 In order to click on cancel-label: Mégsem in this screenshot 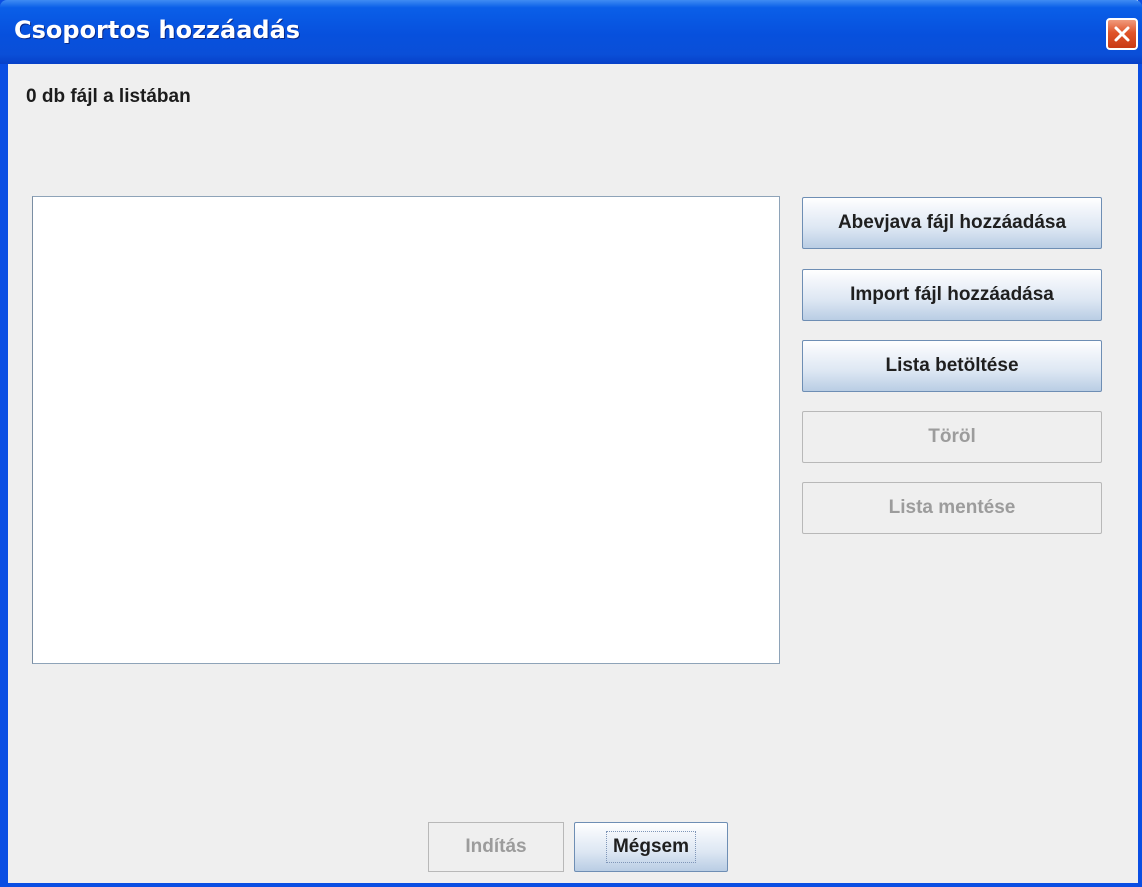, I will do `click(651, 847)`.